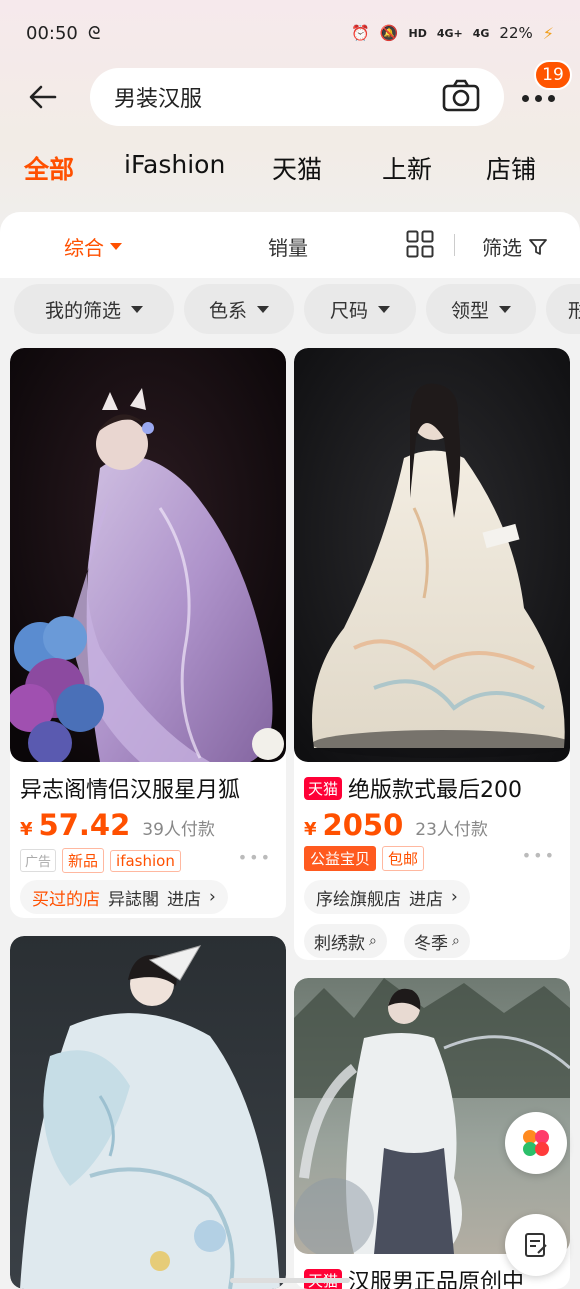 Image resolution: width=580 pixels, height=1289 pixels. Describe the element at coordinates (516, 33) in the screenshot. I see `battery-level: 22%` at that location.